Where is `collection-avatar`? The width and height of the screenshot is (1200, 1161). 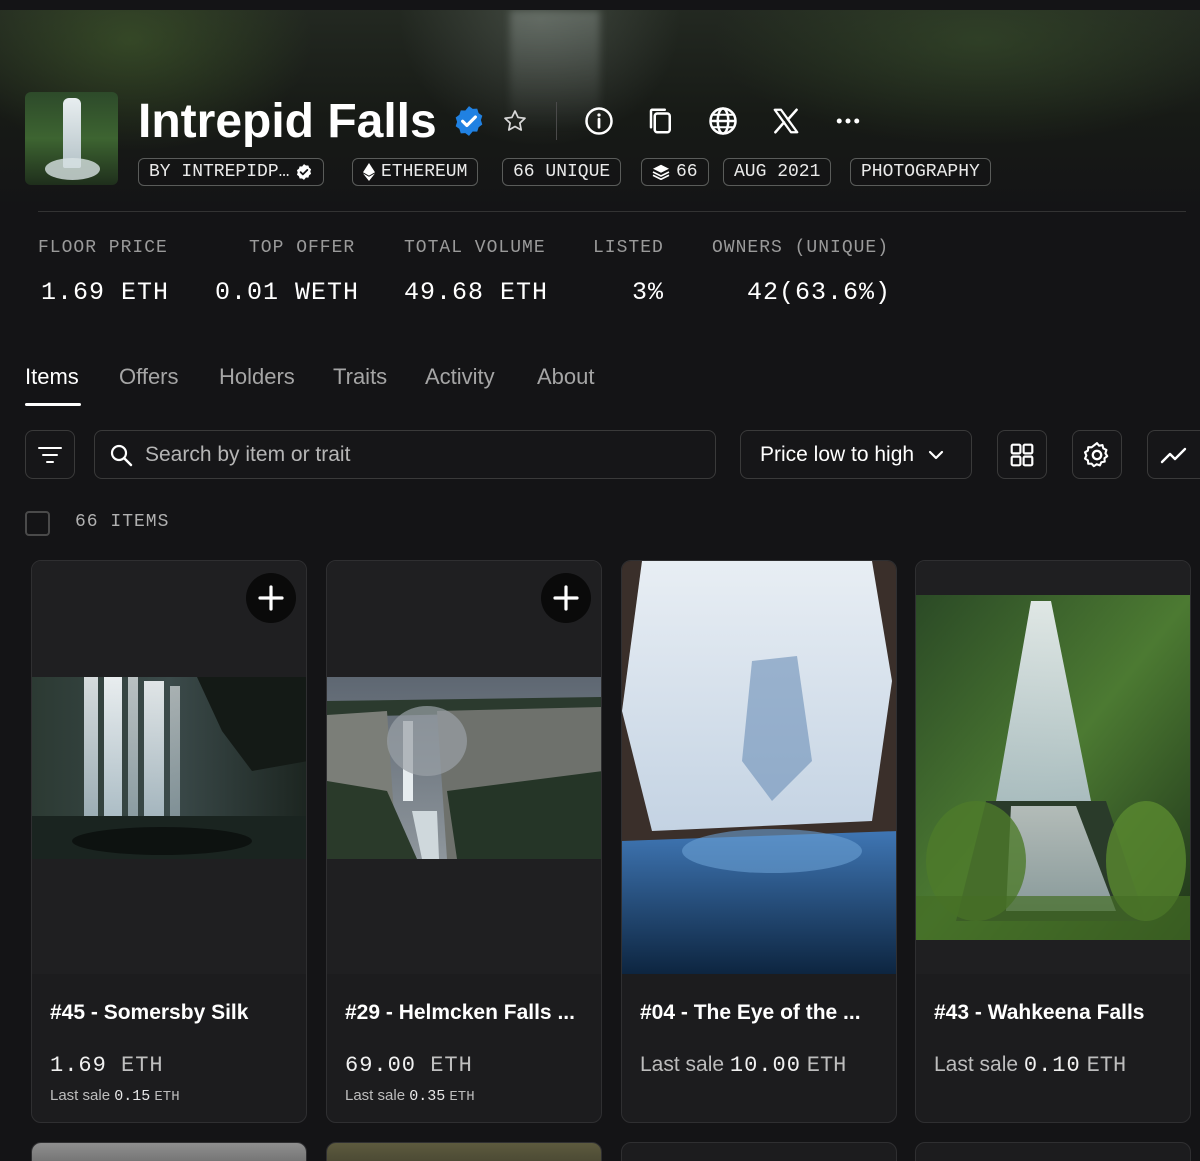
collection-avatar is located at coordinates (71, 138).